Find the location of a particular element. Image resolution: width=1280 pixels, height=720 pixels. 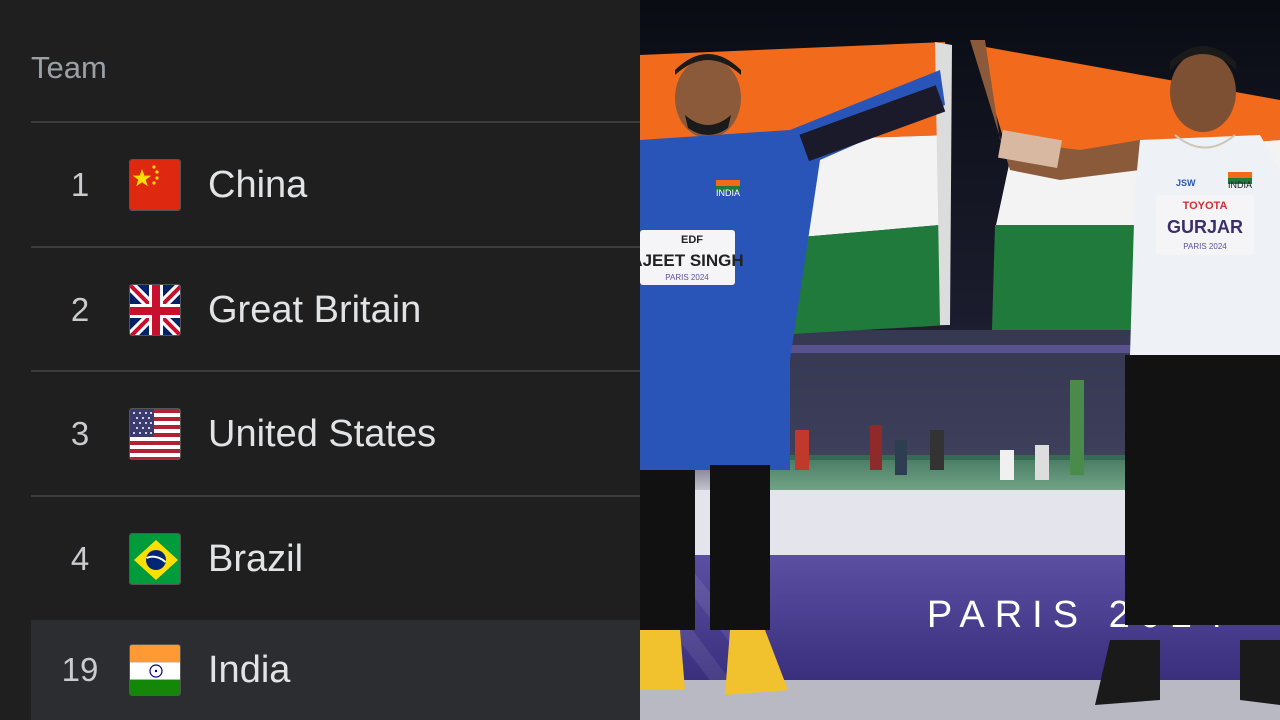

left-bib-sponsor: EDF is located at coordinates (692, 240).